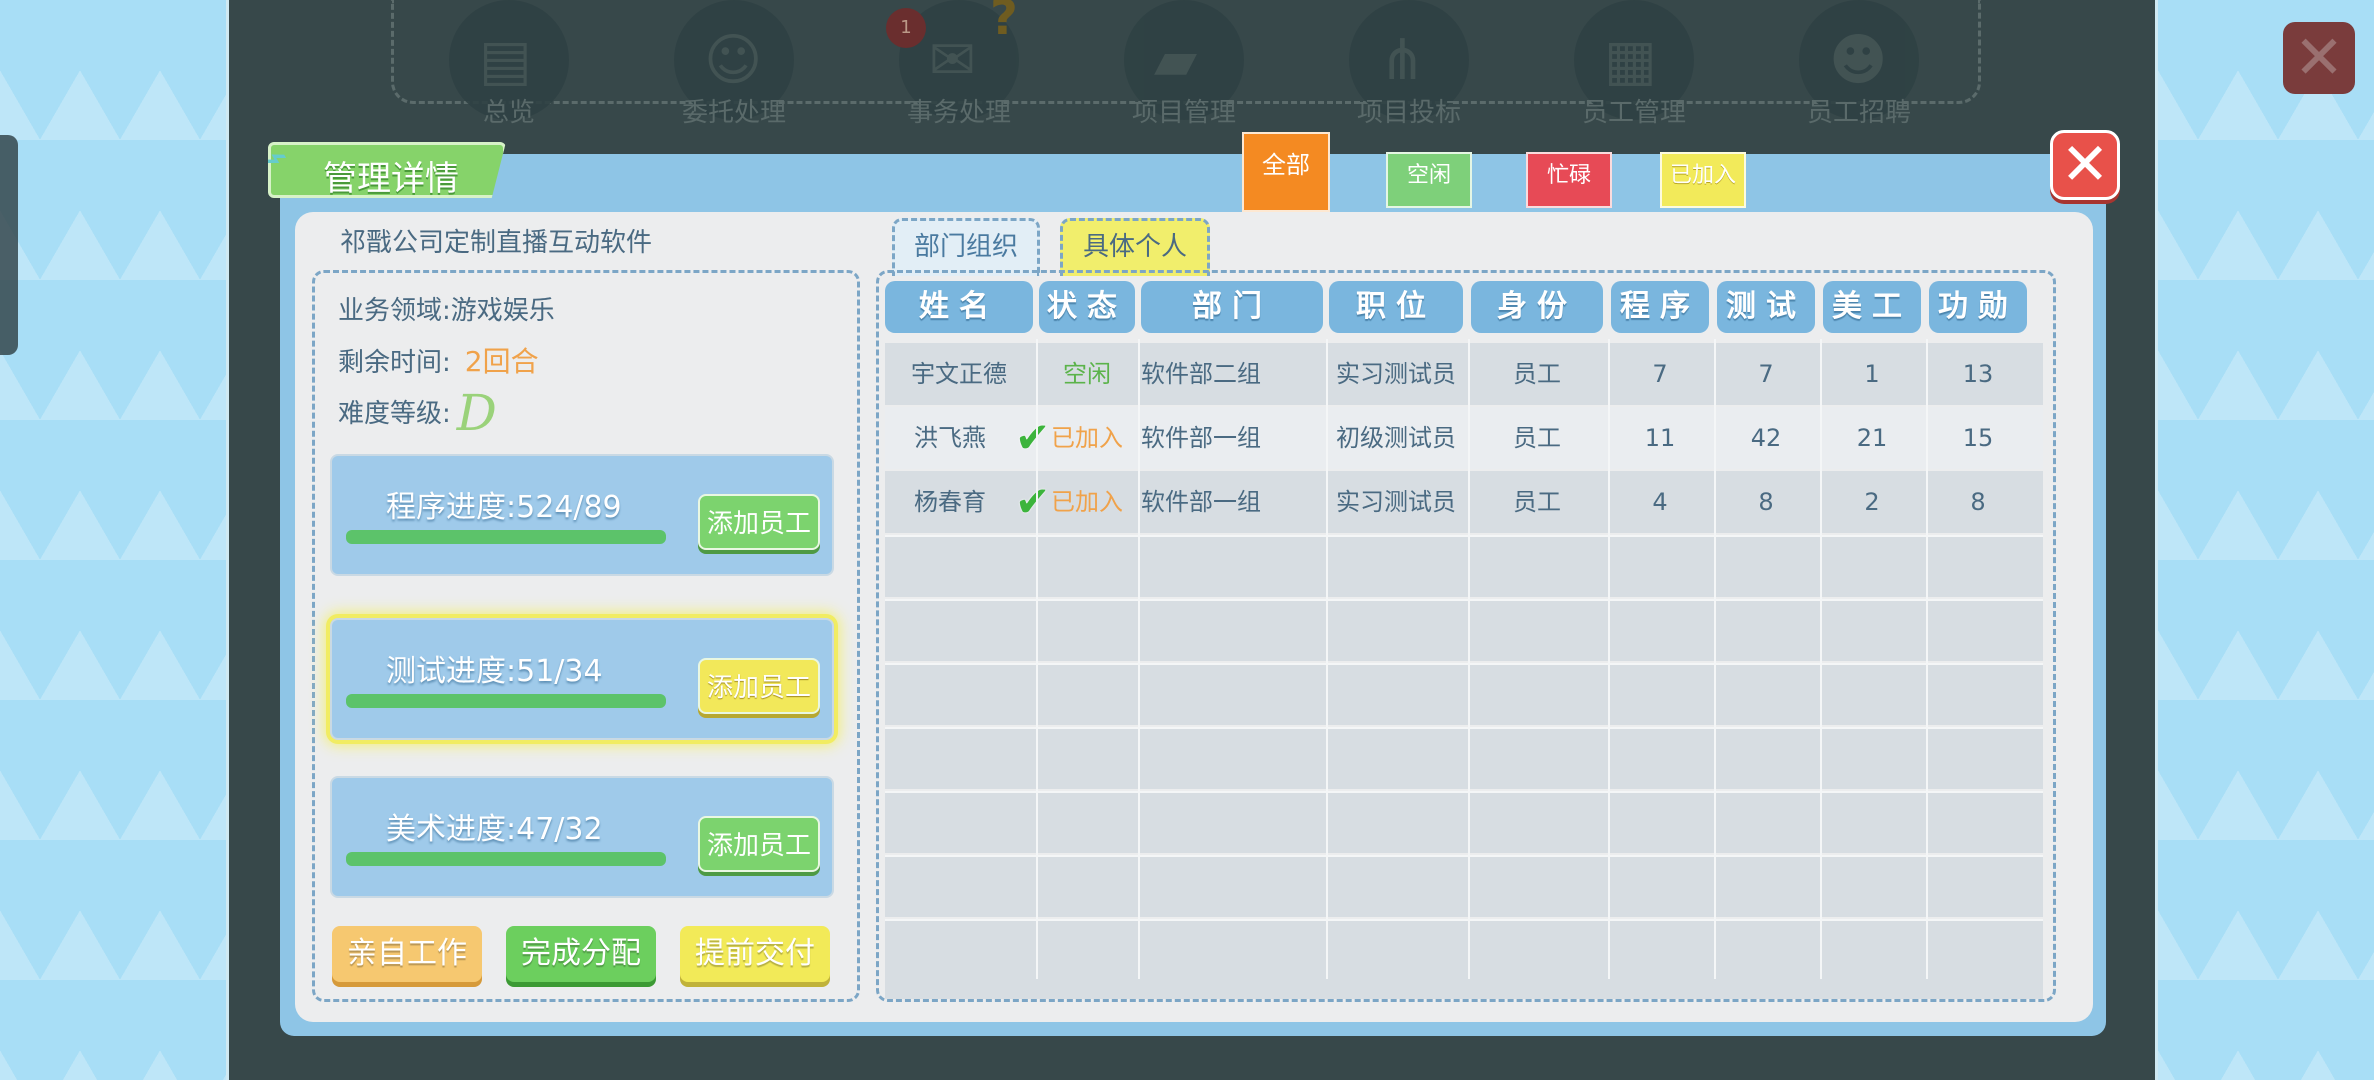 Image resolution: width=2374 pixels, height=1080 pixels. I want to click on nav-staff-management: ▦ 员工管理, so click(1634, 64).